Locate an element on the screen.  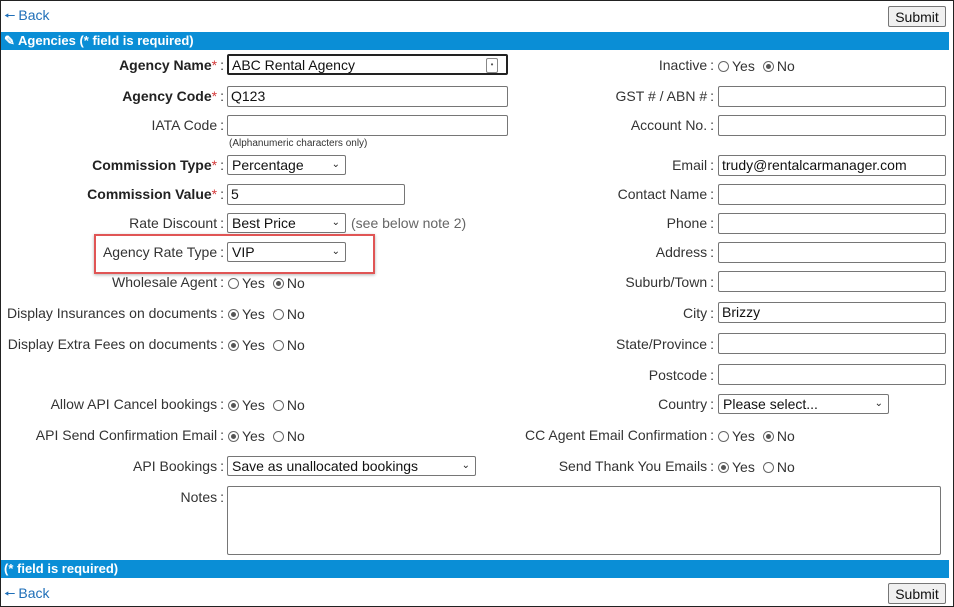
agency-rate-type-label: Agency Rate Type: is located at coordinates (163, 252).